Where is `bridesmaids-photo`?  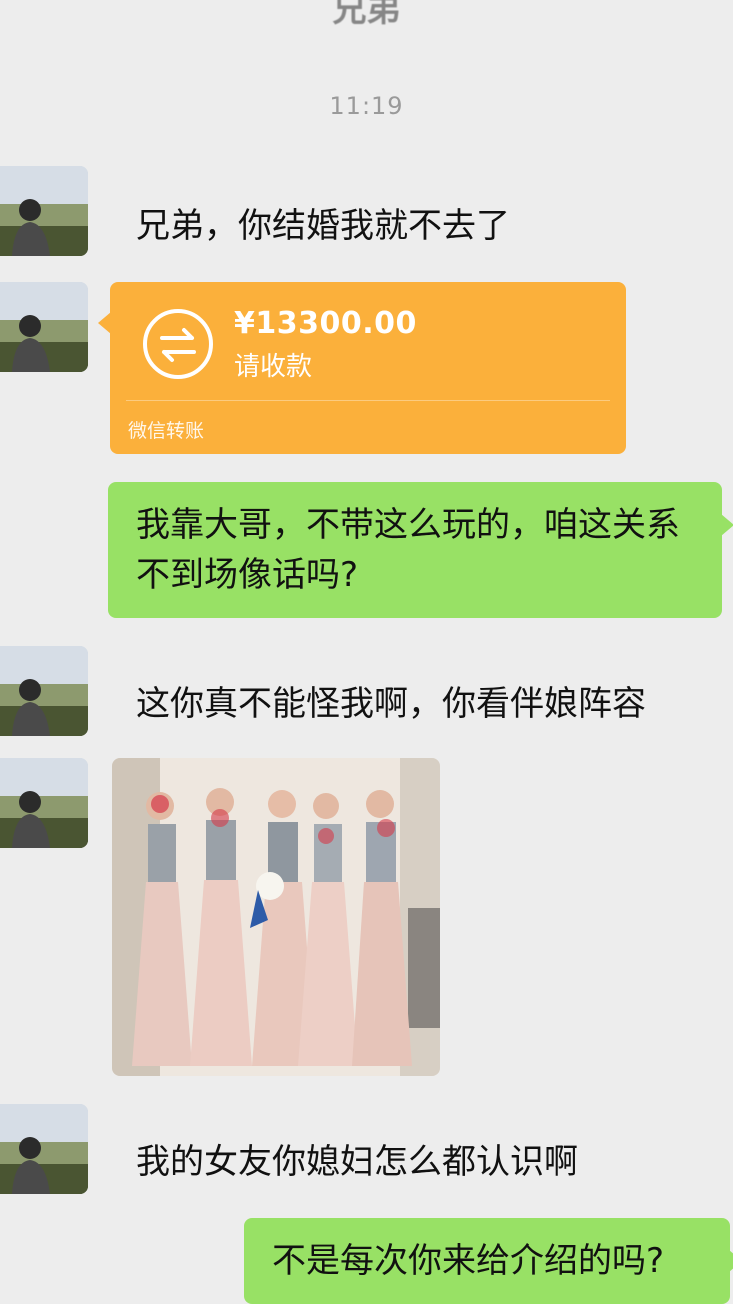
bridesmaids-photo is located at coordinates (276, 917).